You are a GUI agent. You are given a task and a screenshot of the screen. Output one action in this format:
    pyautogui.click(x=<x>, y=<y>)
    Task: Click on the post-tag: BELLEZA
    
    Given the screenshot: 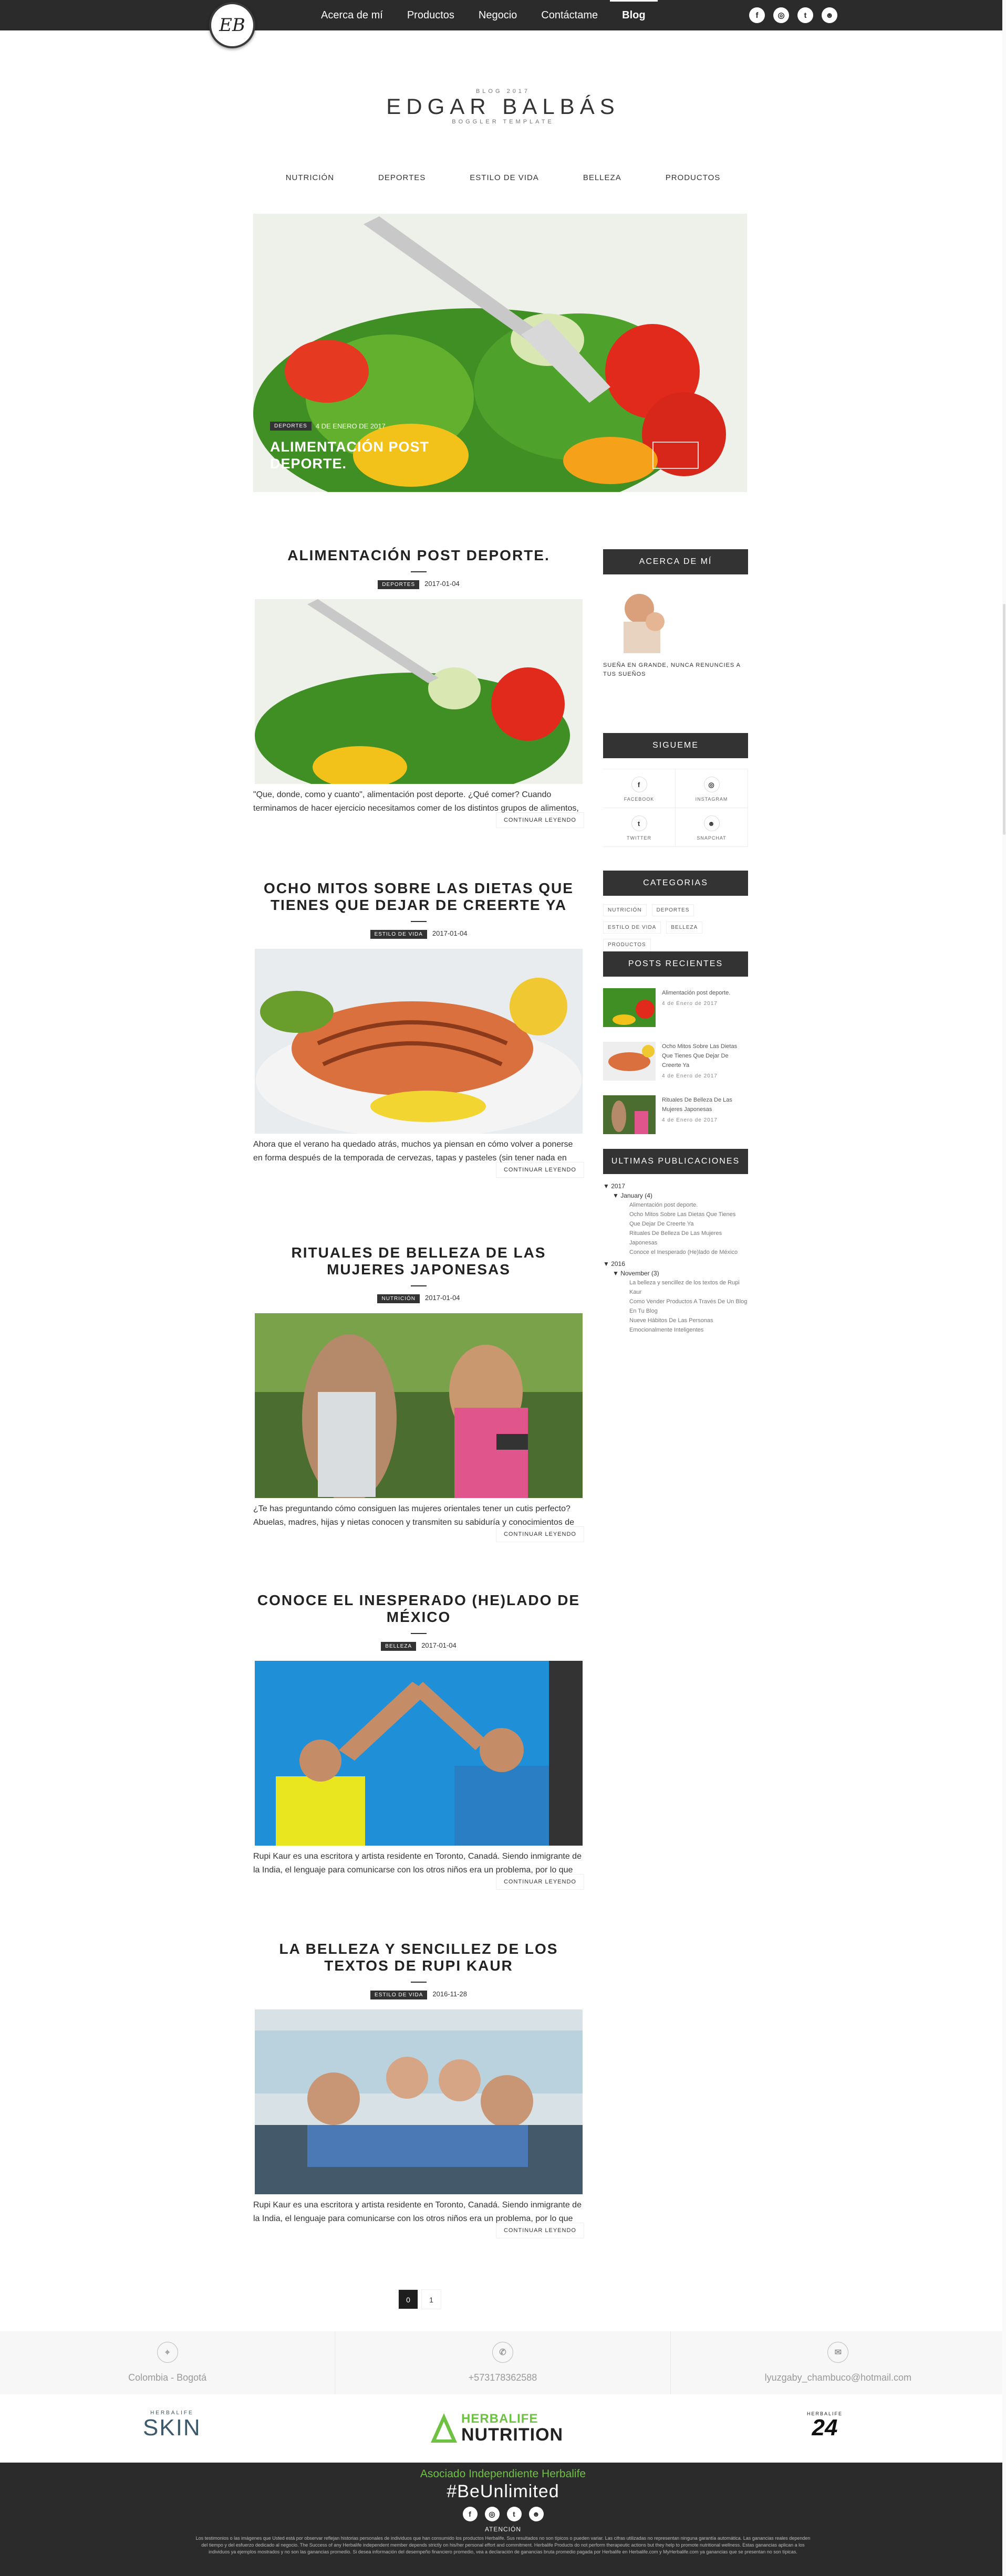 What is the action you would take?
    pyautogui.click(x=399, y=1647)
    